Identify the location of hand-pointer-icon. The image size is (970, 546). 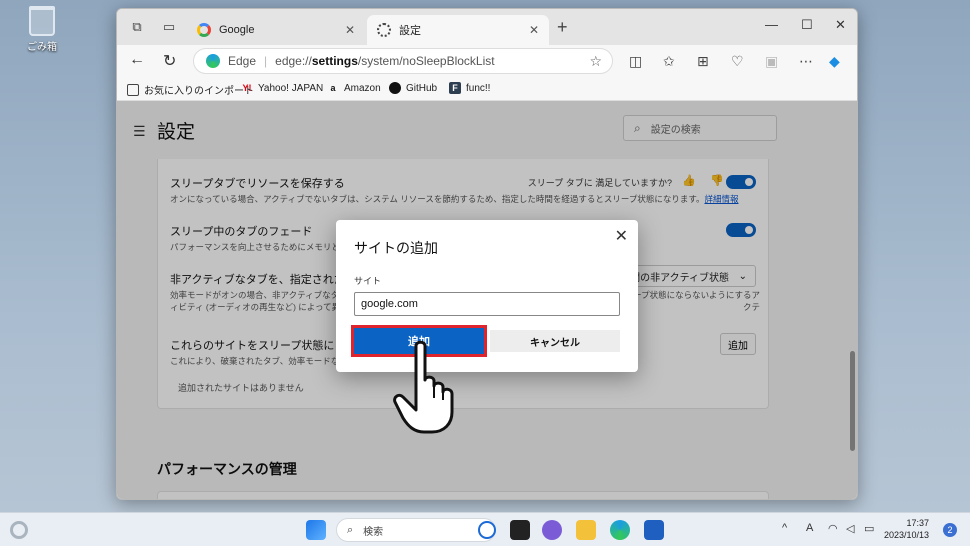
(423, 387).